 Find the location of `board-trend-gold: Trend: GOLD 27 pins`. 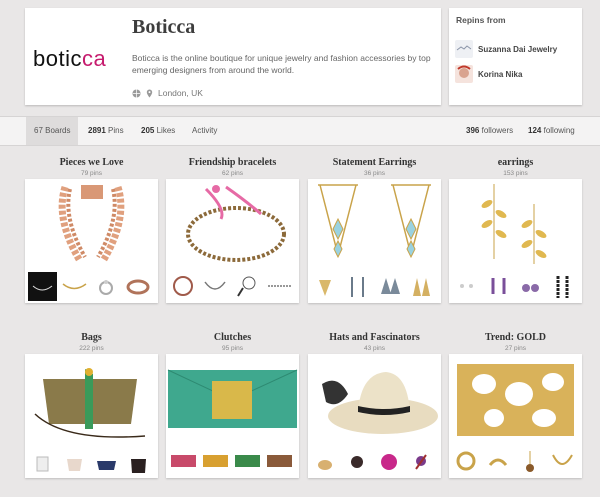

board-trend-gold: Trend: GOLD 27 pins is located at coordinates (515, 405).